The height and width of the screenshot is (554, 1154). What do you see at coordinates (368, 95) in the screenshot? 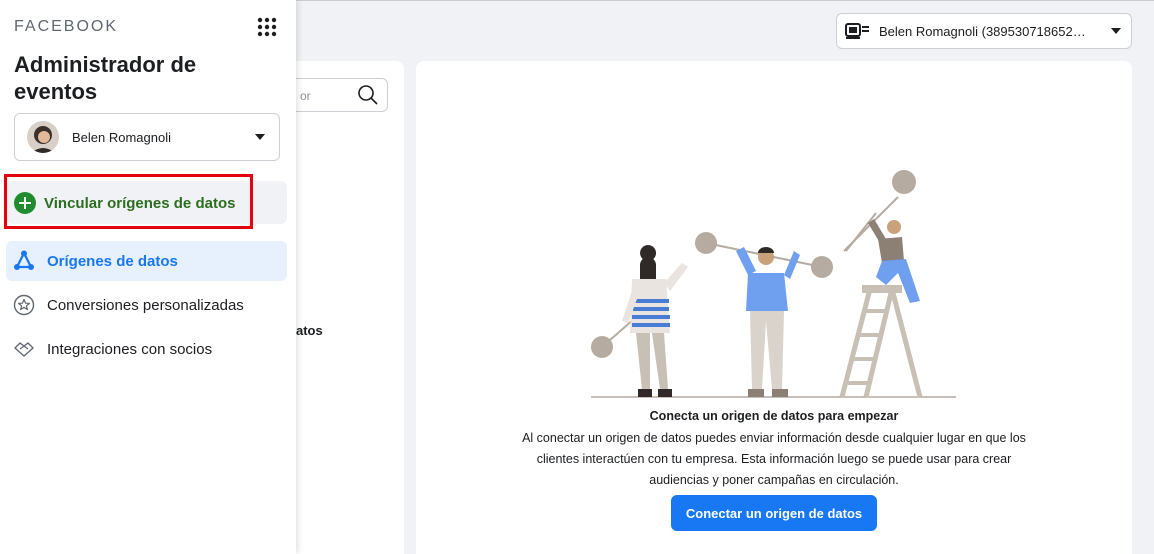
I see `search-icon` at bounding box center [368, 95].